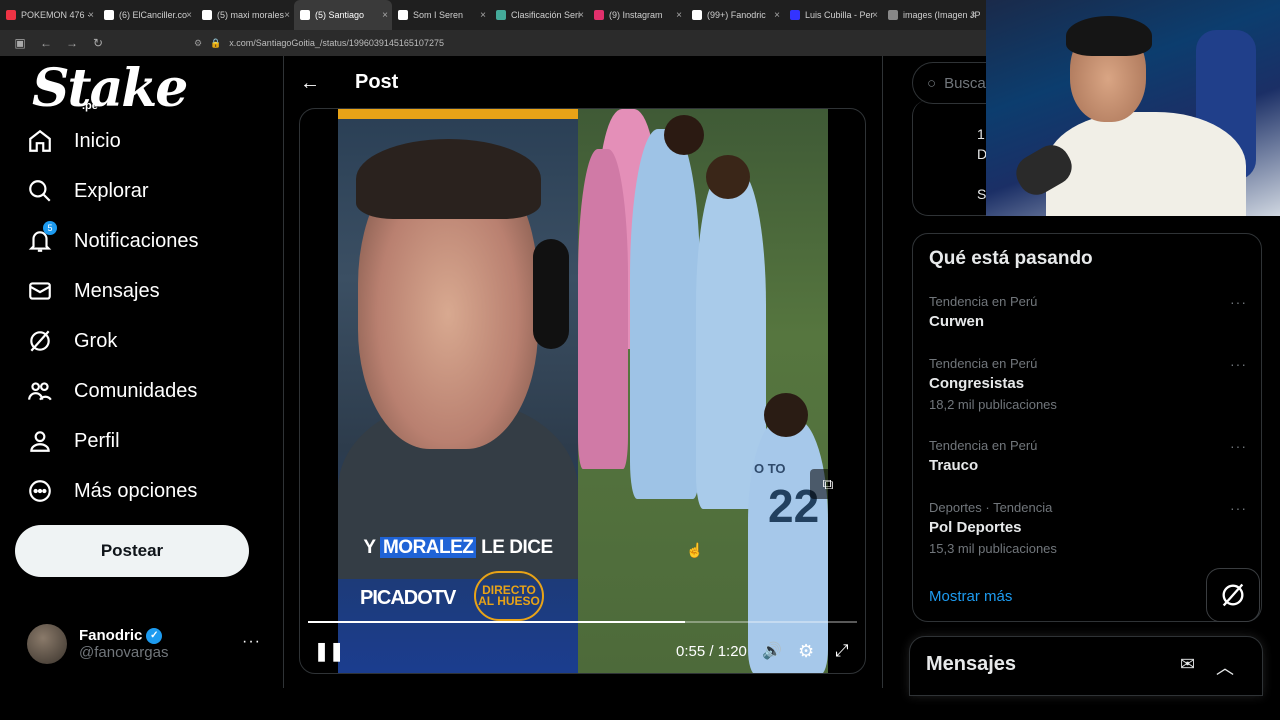  I want to click on trend-item: Tendencia en Perú Trauco ···, so click(1089, 456).